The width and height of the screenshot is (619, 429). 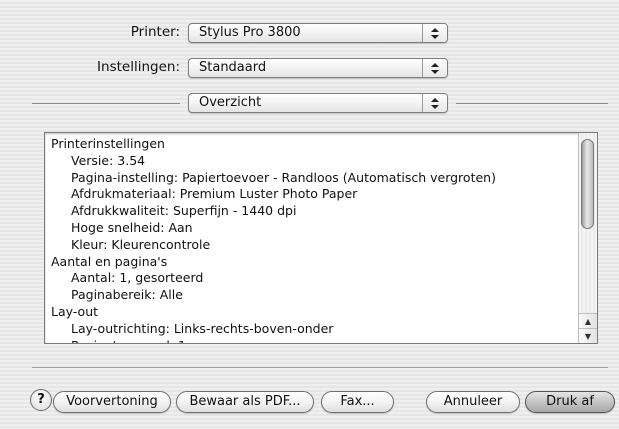 What do you see at coordinates (137, 278) in the screenshot?
I see `summary-line: Aantal: 1, gesorteerd` at bounding box center [137, 278].